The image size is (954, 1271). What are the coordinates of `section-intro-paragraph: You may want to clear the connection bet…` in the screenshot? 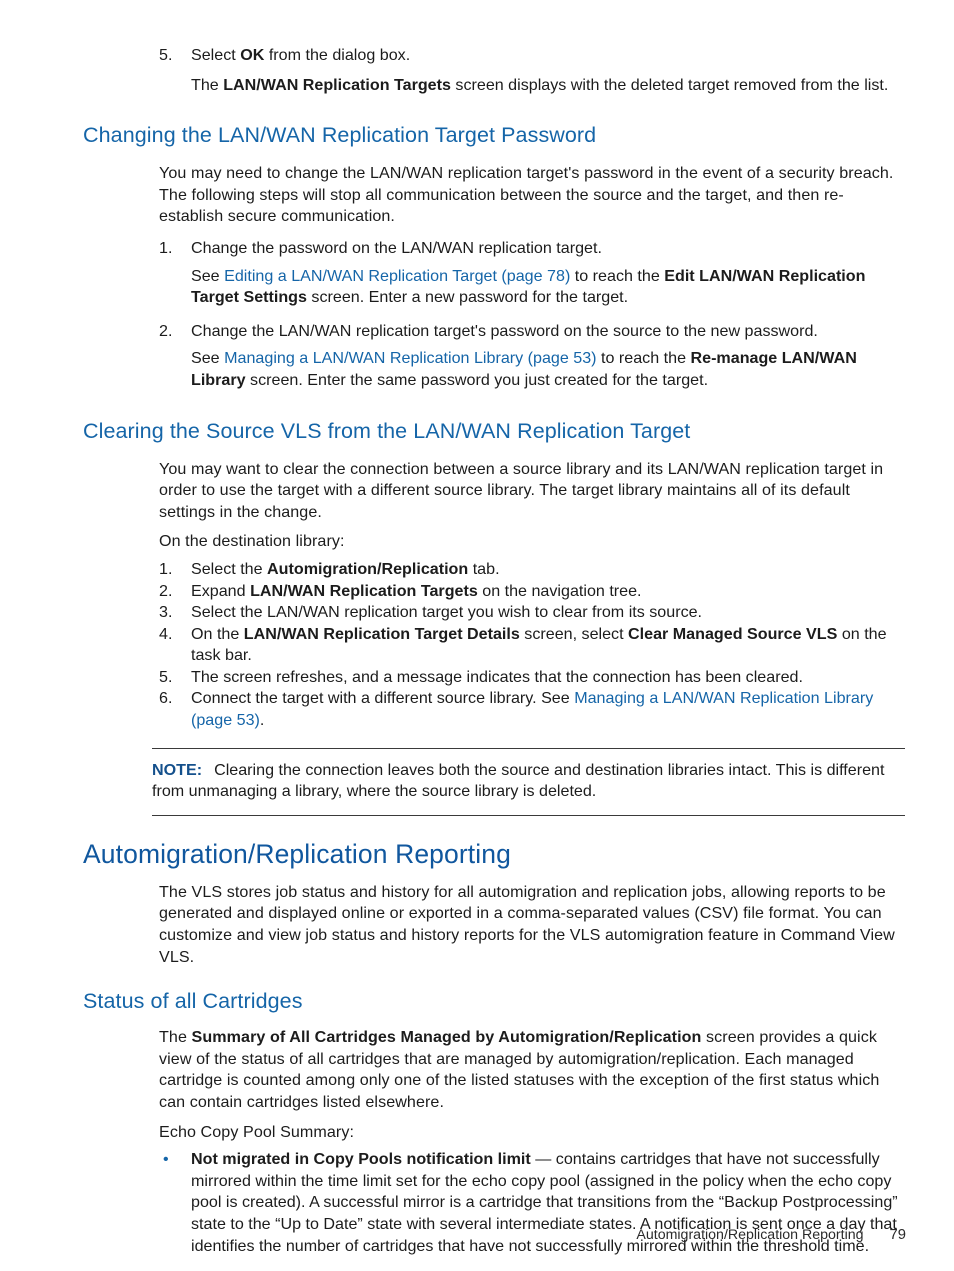 It's located at (521, 490).